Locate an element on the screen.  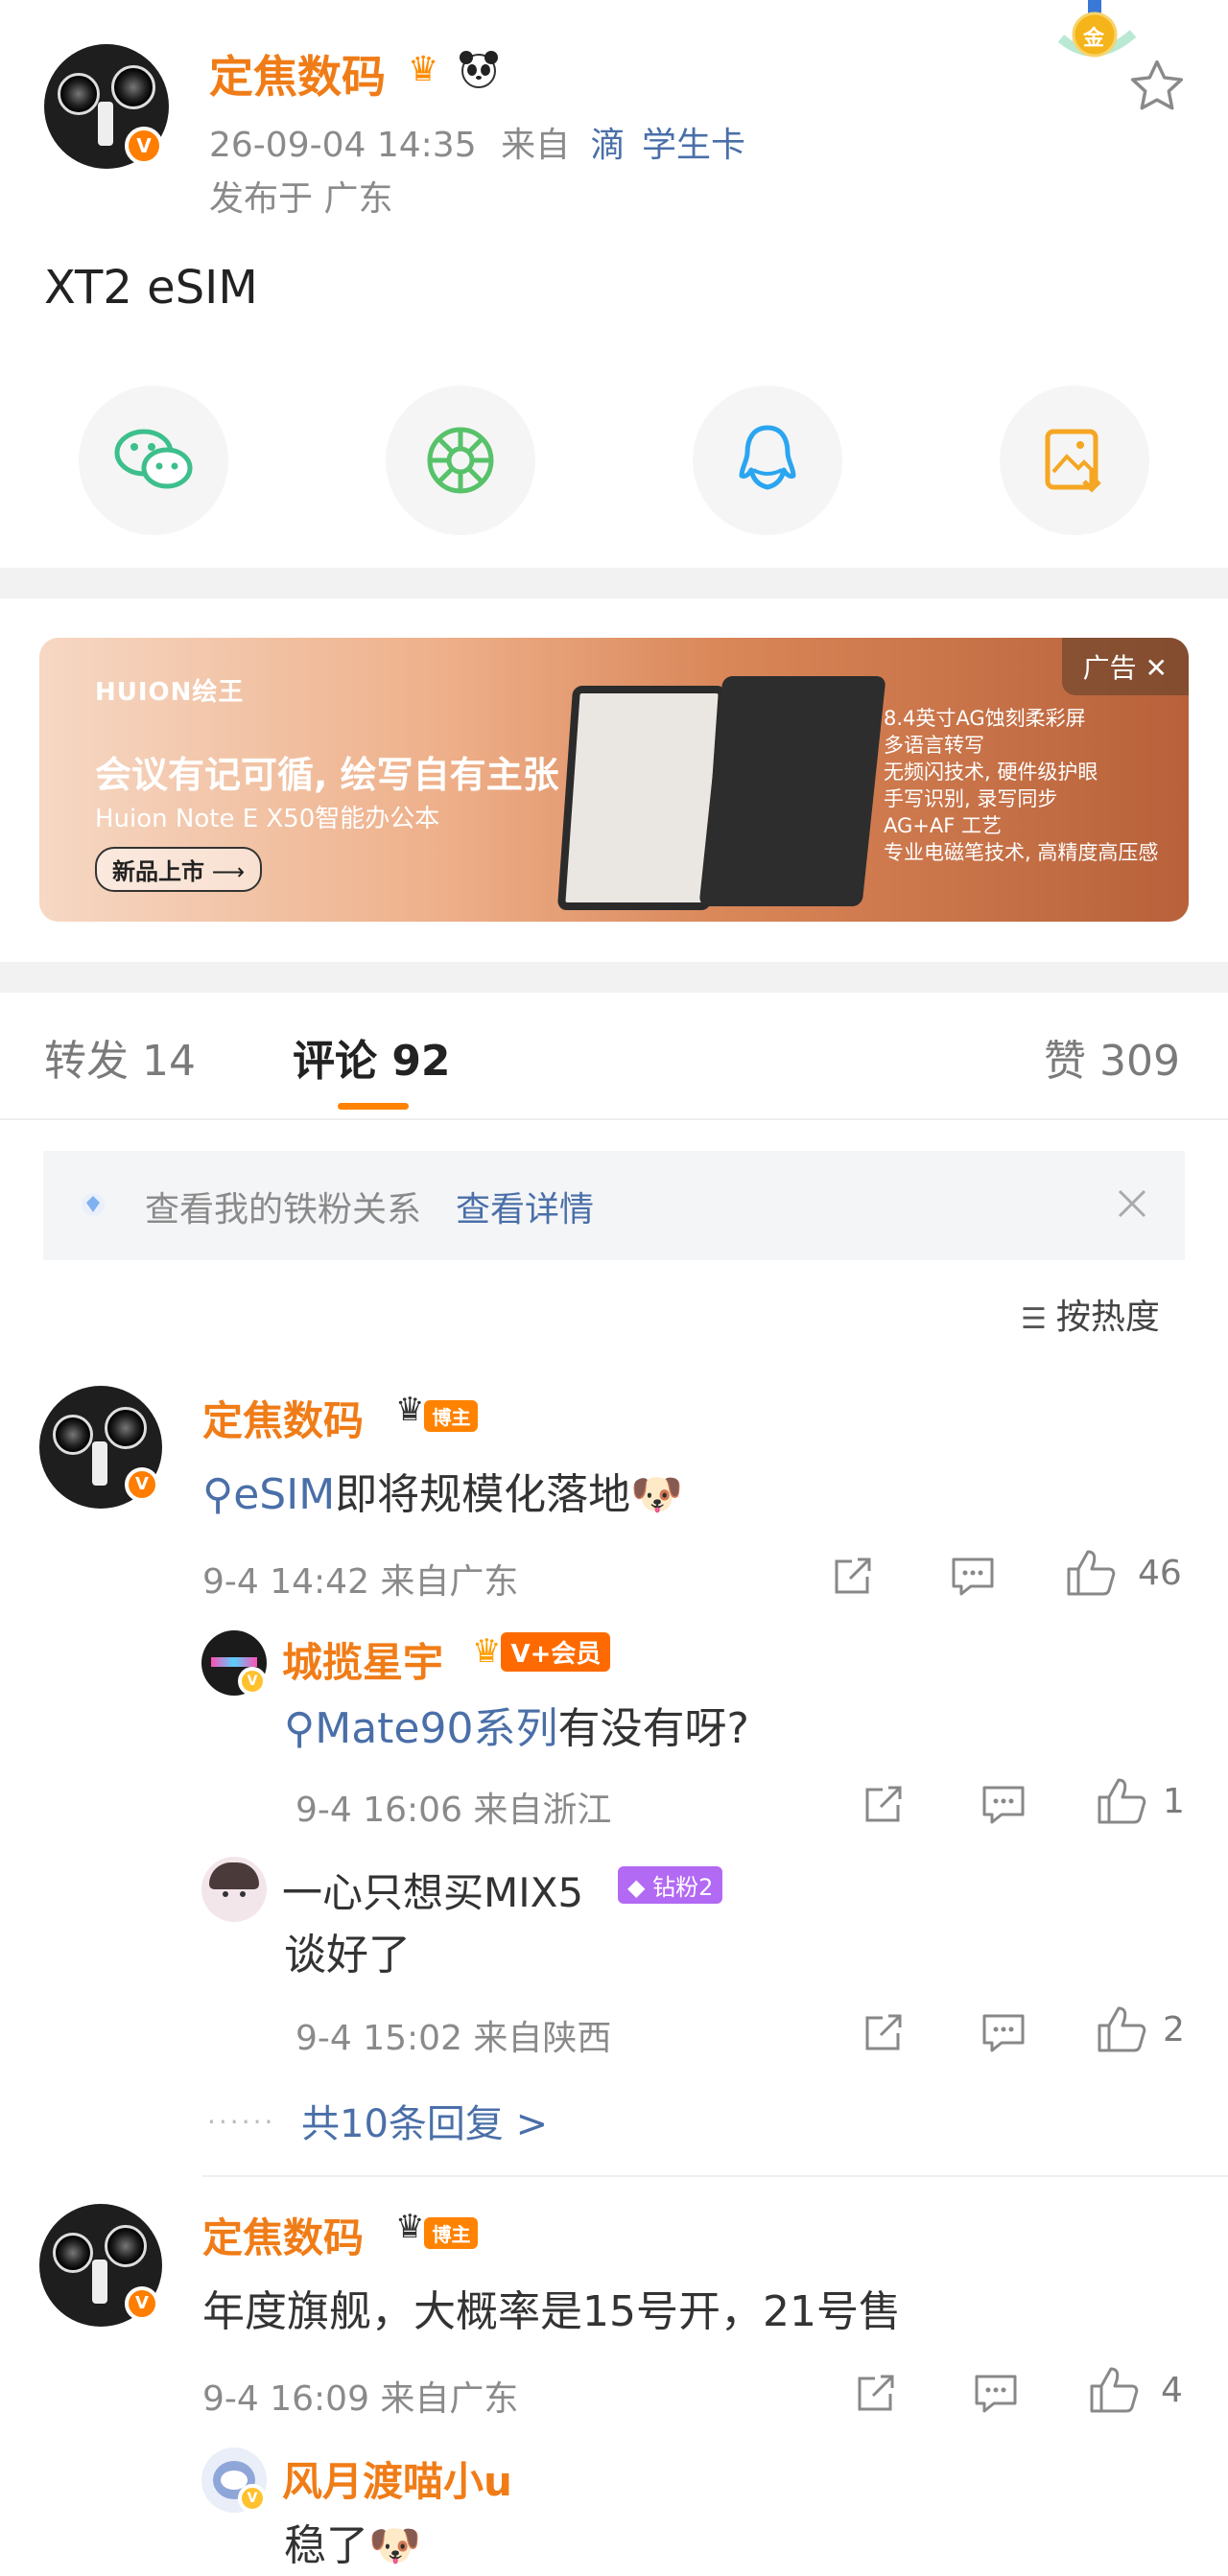
search-icon: ⚲ is located at coordinates (218, 1494).